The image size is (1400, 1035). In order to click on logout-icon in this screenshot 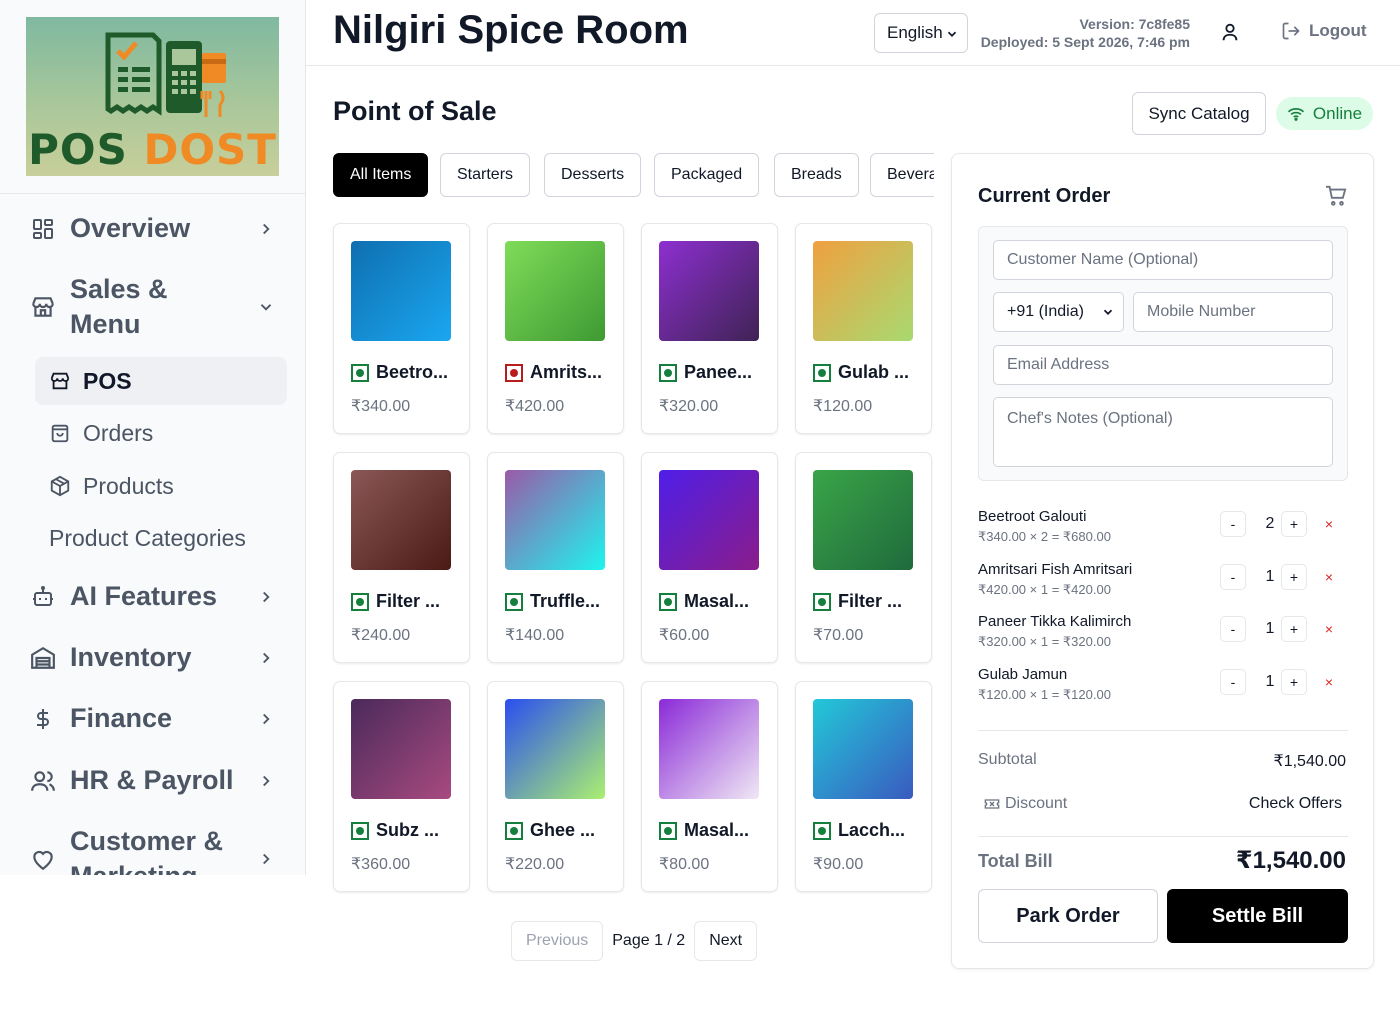, I will do `click(1291, 31)`.